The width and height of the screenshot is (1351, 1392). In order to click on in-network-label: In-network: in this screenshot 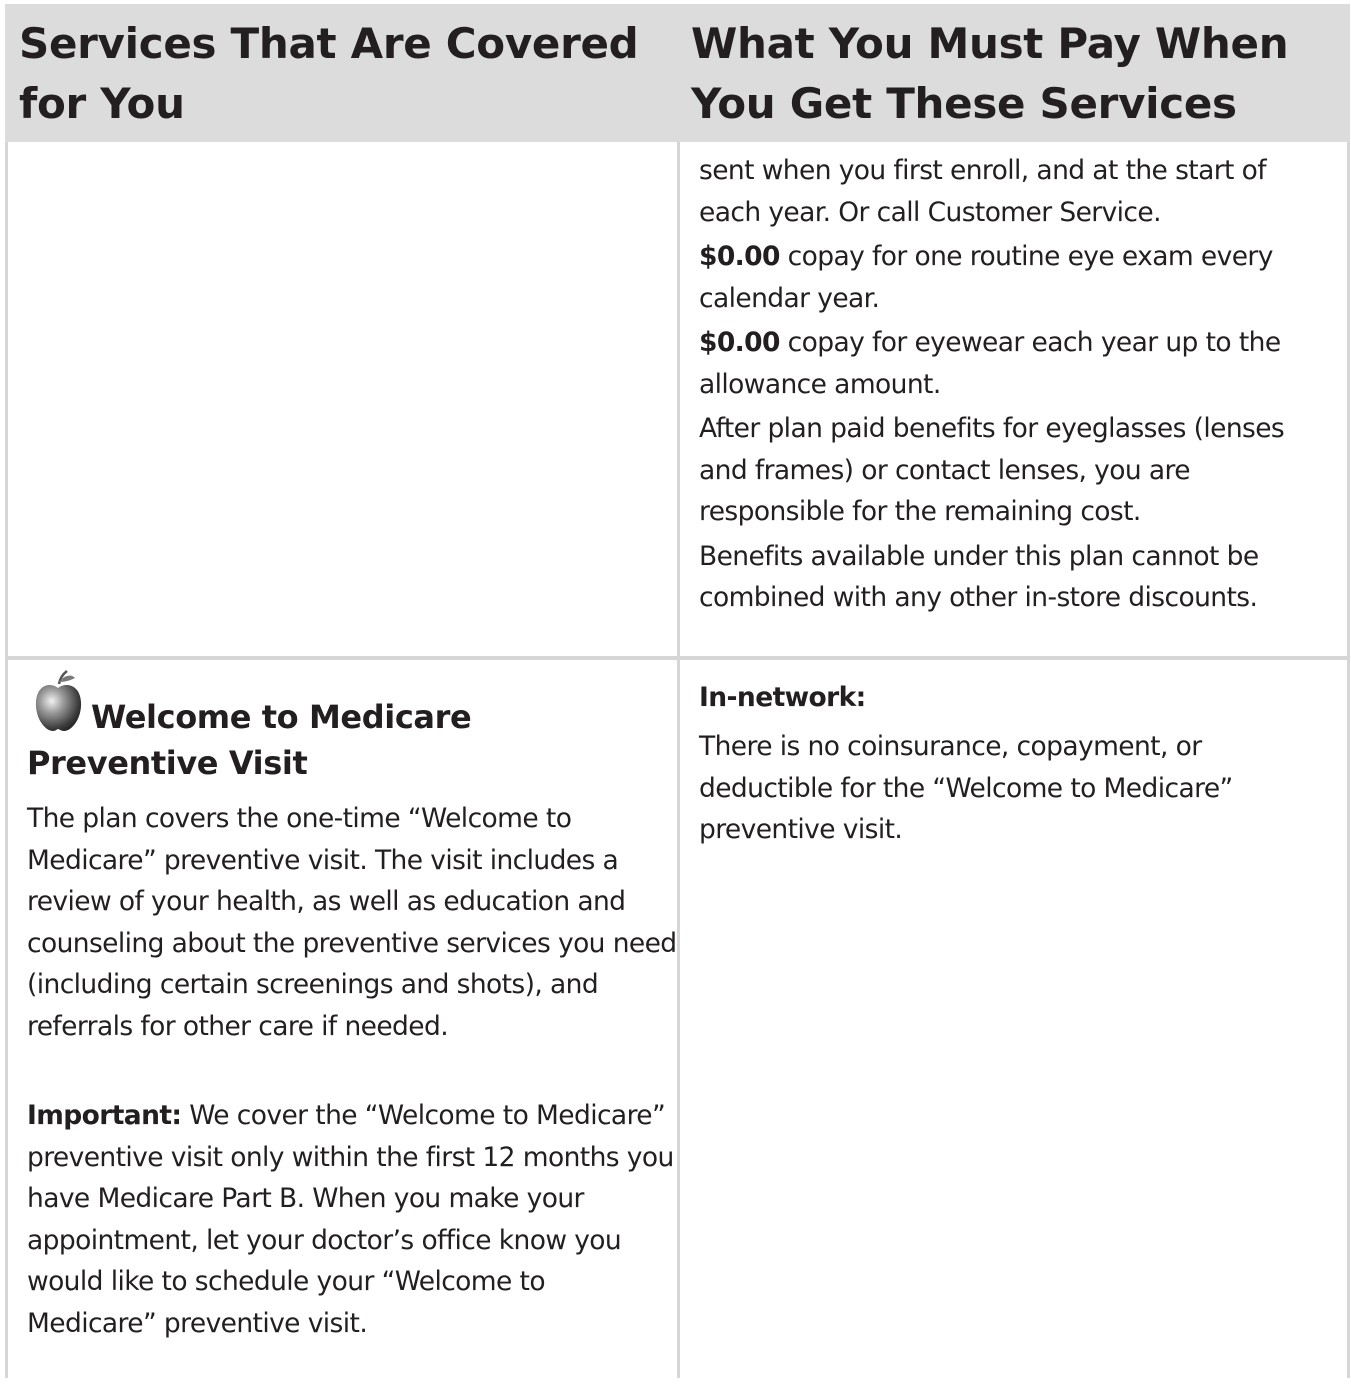, I will do `click(782, 697)`.